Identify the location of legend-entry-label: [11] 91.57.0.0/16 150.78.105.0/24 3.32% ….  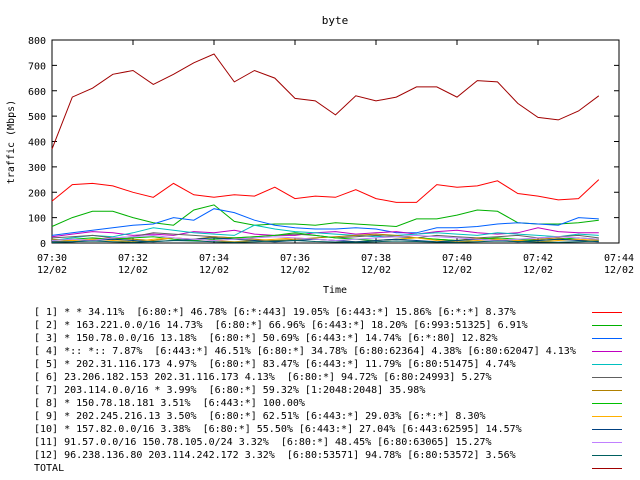
(263, 442).